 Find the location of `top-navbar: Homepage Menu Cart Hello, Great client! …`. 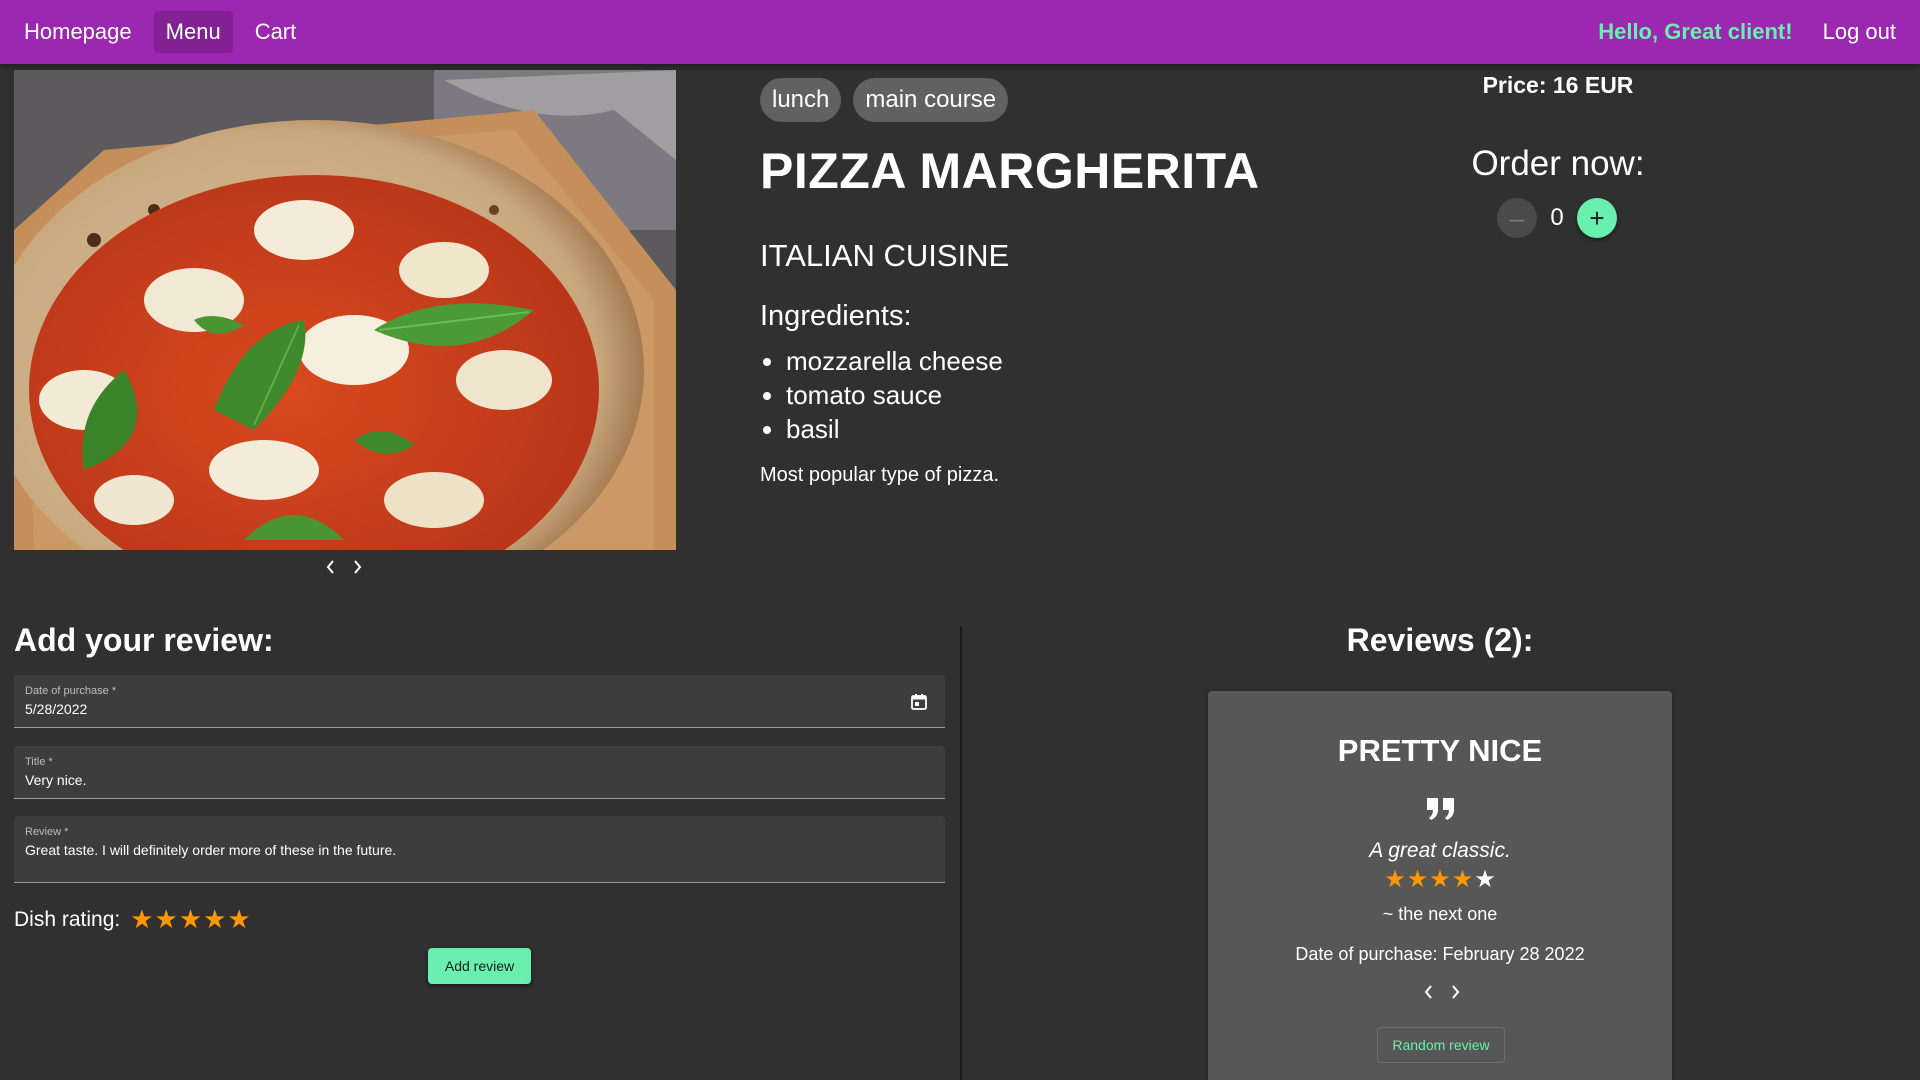

top-navbar: Homepage Menu Cart Hello, Great client! … is located at coordinates (960, 32).